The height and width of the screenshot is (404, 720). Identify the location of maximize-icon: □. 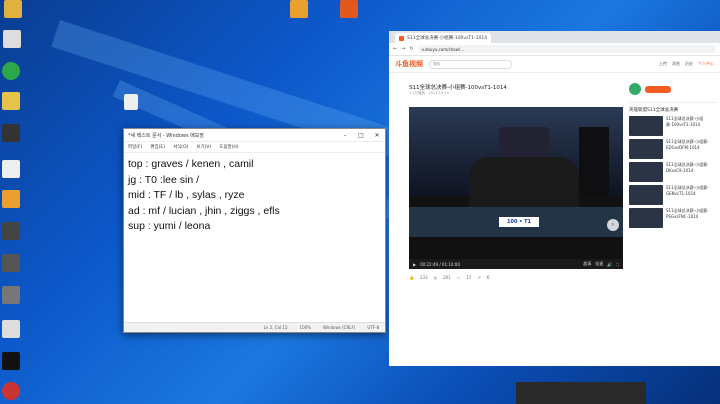
(361, 135).